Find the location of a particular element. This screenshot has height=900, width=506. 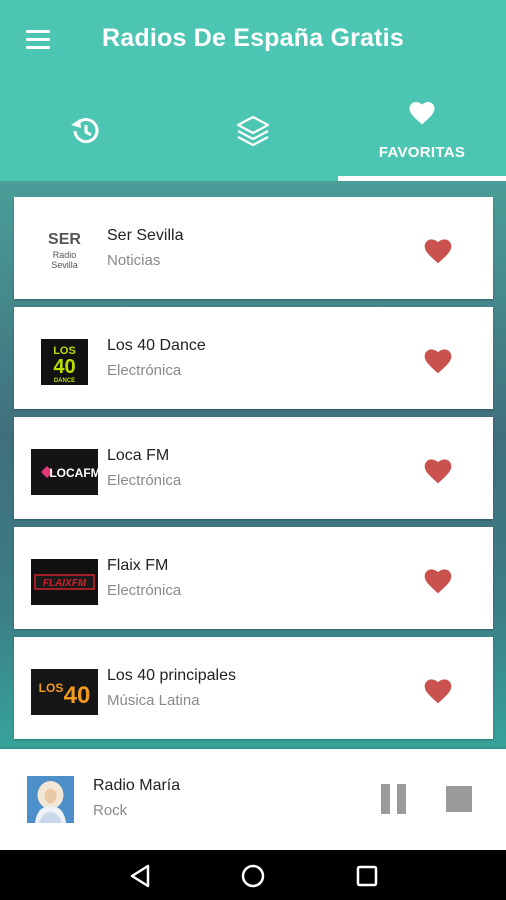

station-logo-ser-sevilla: SER Radio Sevilla is located at coordinates (64, 250).